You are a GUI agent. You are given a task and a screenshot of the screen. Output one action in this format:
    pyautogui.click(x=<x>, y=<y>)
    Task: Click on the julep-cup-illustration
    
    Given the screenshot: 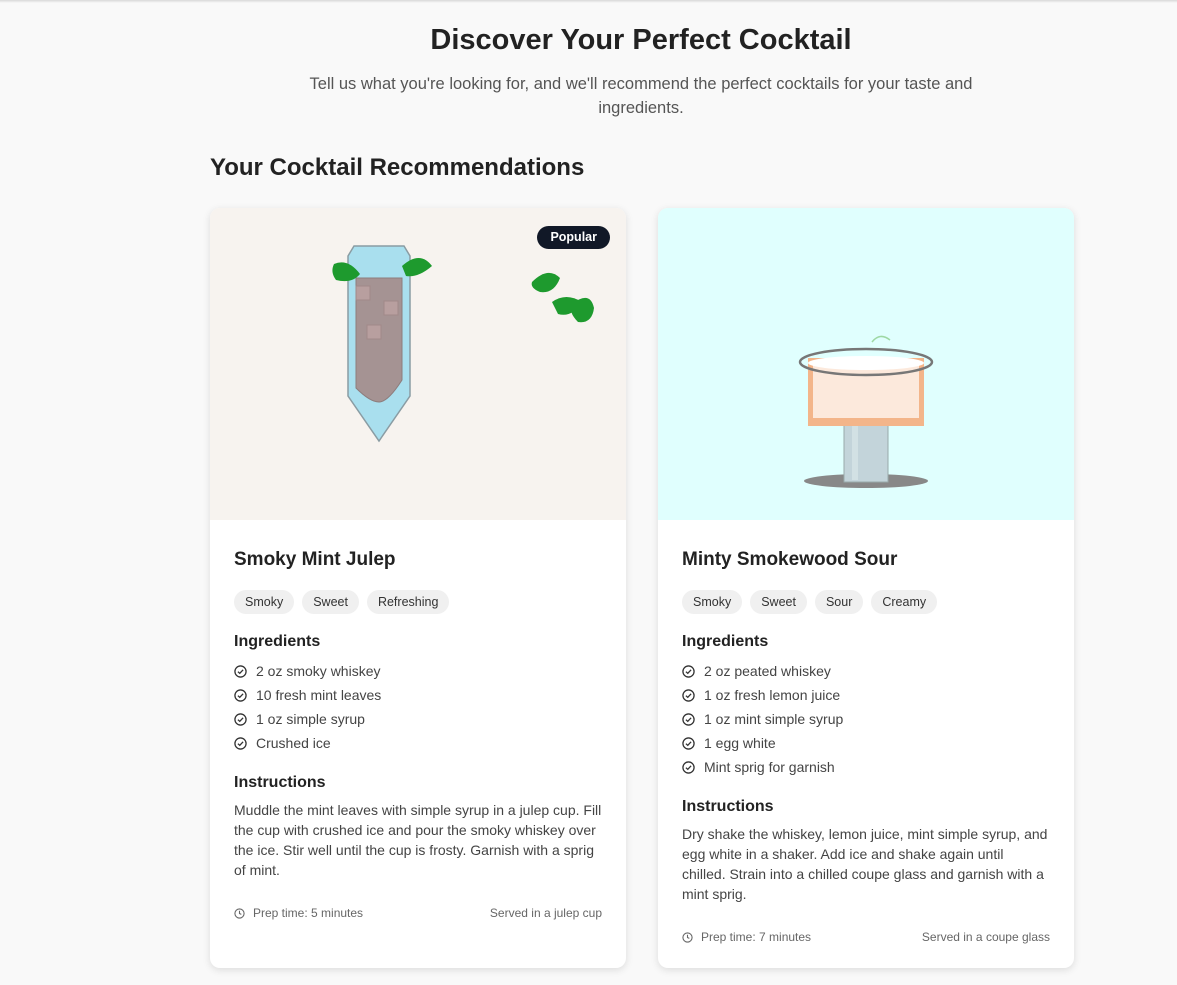 What is the action you would take?
    pyautogui.click(x=463, y=344)
    